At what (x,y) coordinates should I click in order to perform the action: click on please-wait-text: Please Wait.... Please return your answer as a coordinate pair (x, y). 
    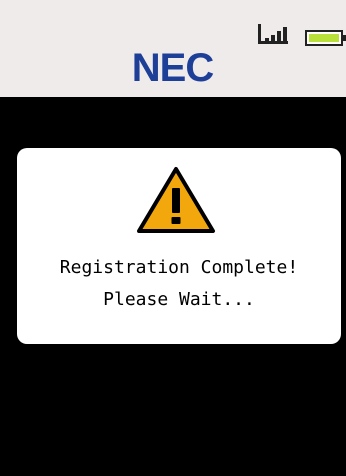
    Looking at the image, I should click on (179, 299).